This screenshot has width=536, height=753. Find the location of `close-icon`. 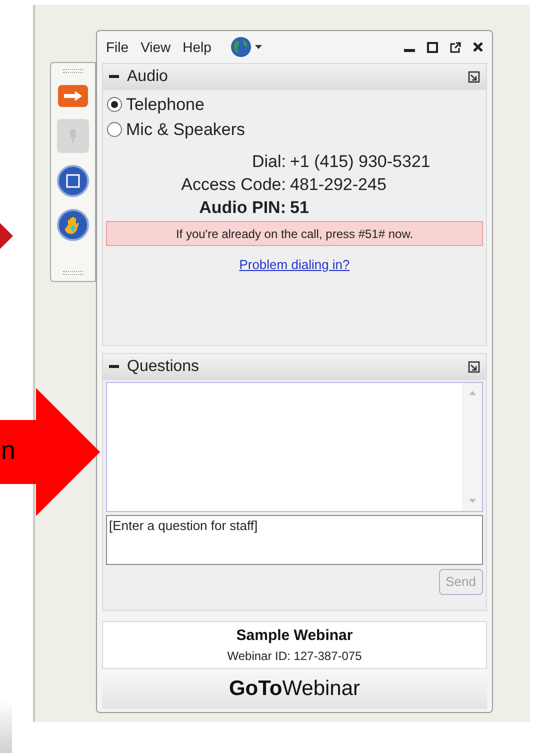

close-icon is located at coordinates (478, 47).